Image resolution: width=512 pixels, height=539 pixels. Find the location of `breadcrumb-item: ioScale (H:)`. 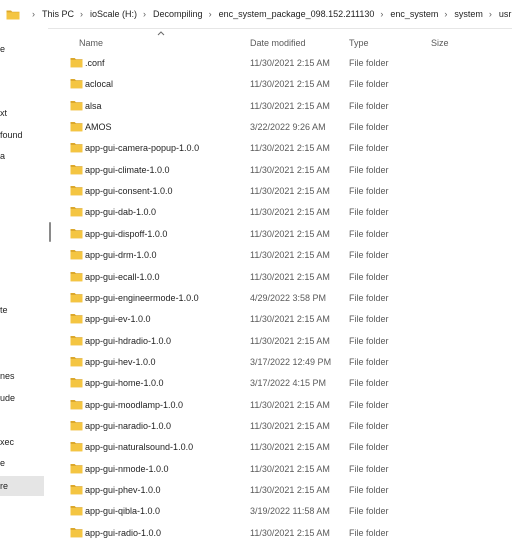

breadcrumb-item: ioScale (H:) is located at coordinates (113, 14).